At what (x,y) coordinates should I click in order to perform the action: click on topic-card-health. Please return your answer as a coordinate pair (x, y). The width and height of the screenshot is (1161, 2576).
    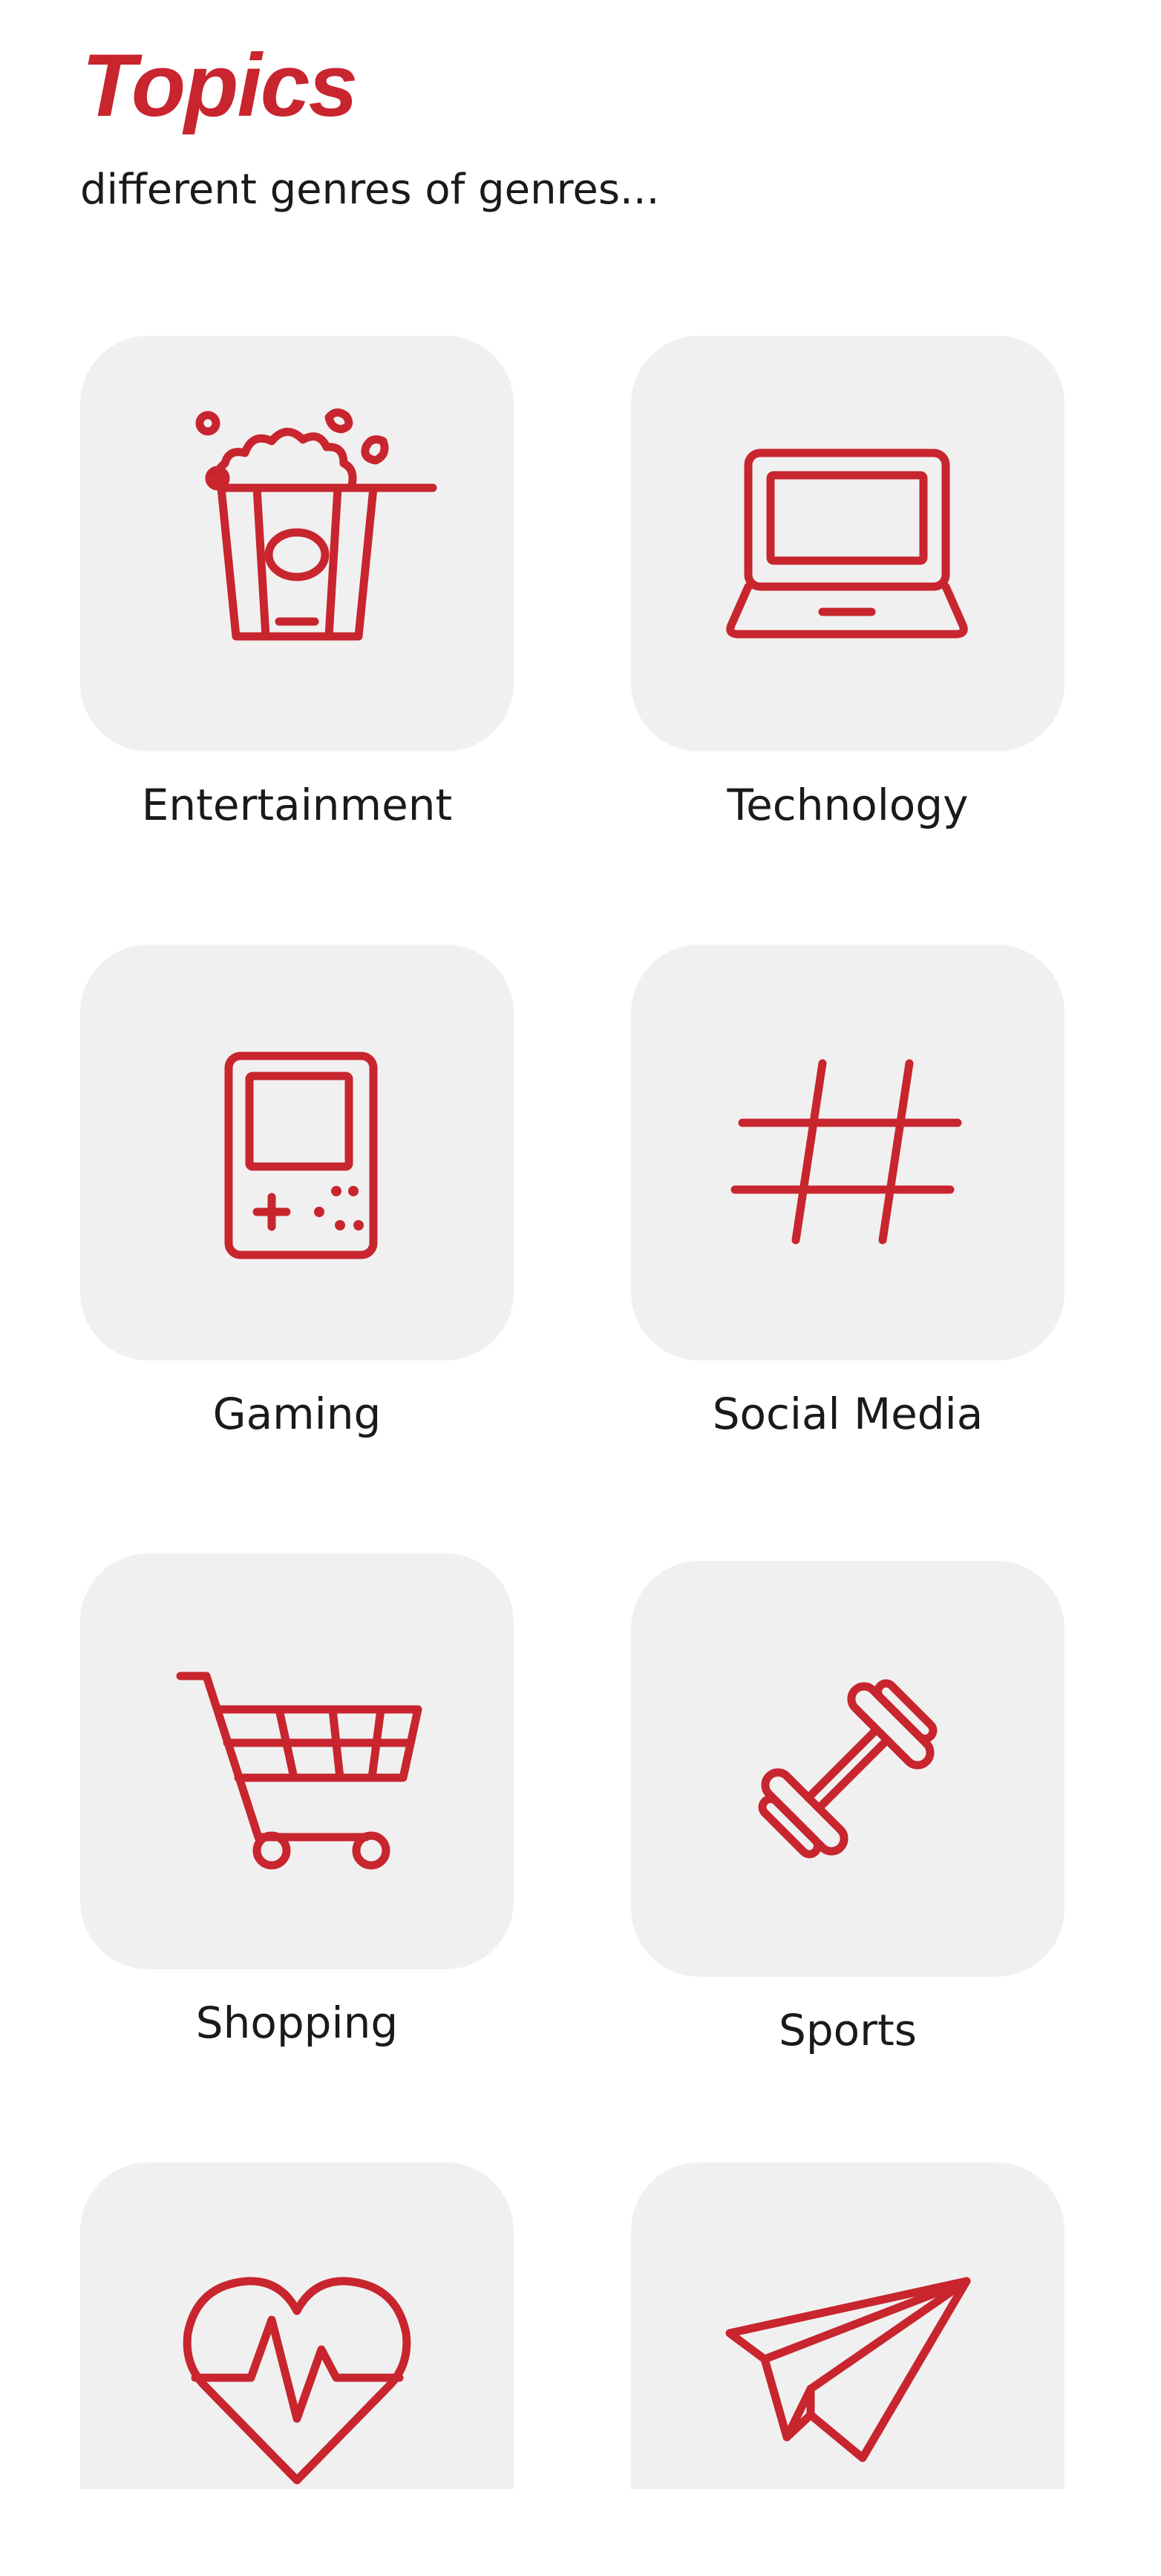
    Looking at the image, I should click on (297, 2325).